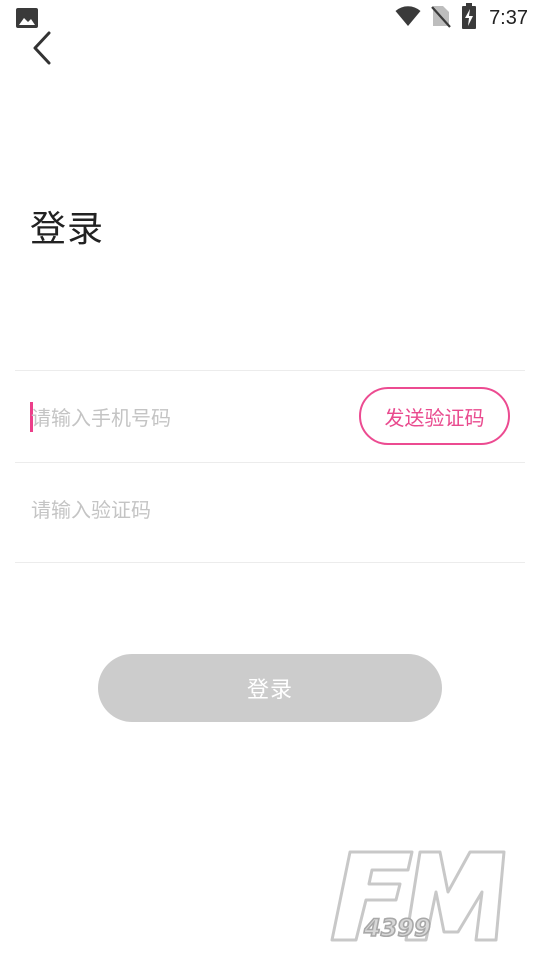  Describe the element at coordinates (408, 18) in the screenshot. I see `wifi-icon` at that location.